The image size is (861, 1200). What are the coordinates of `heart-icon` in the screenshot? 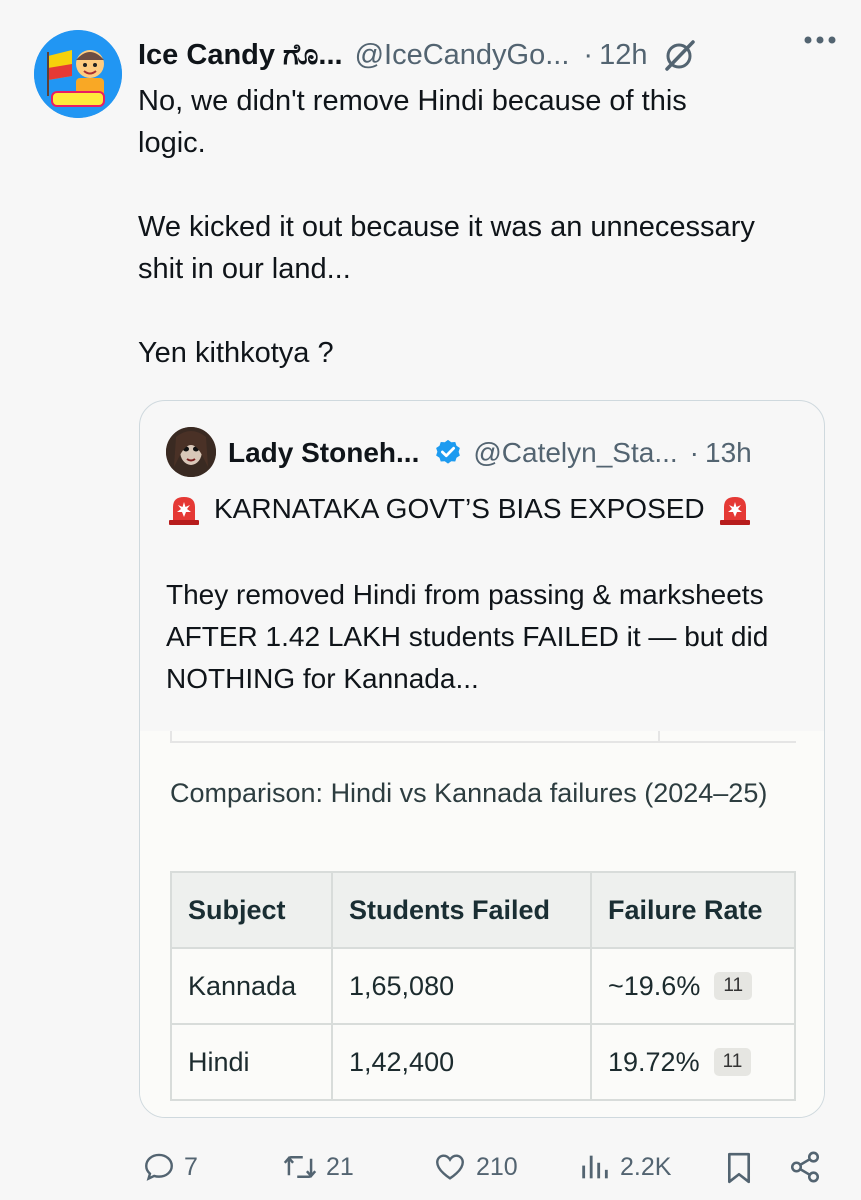 It's located at (450, 1167).